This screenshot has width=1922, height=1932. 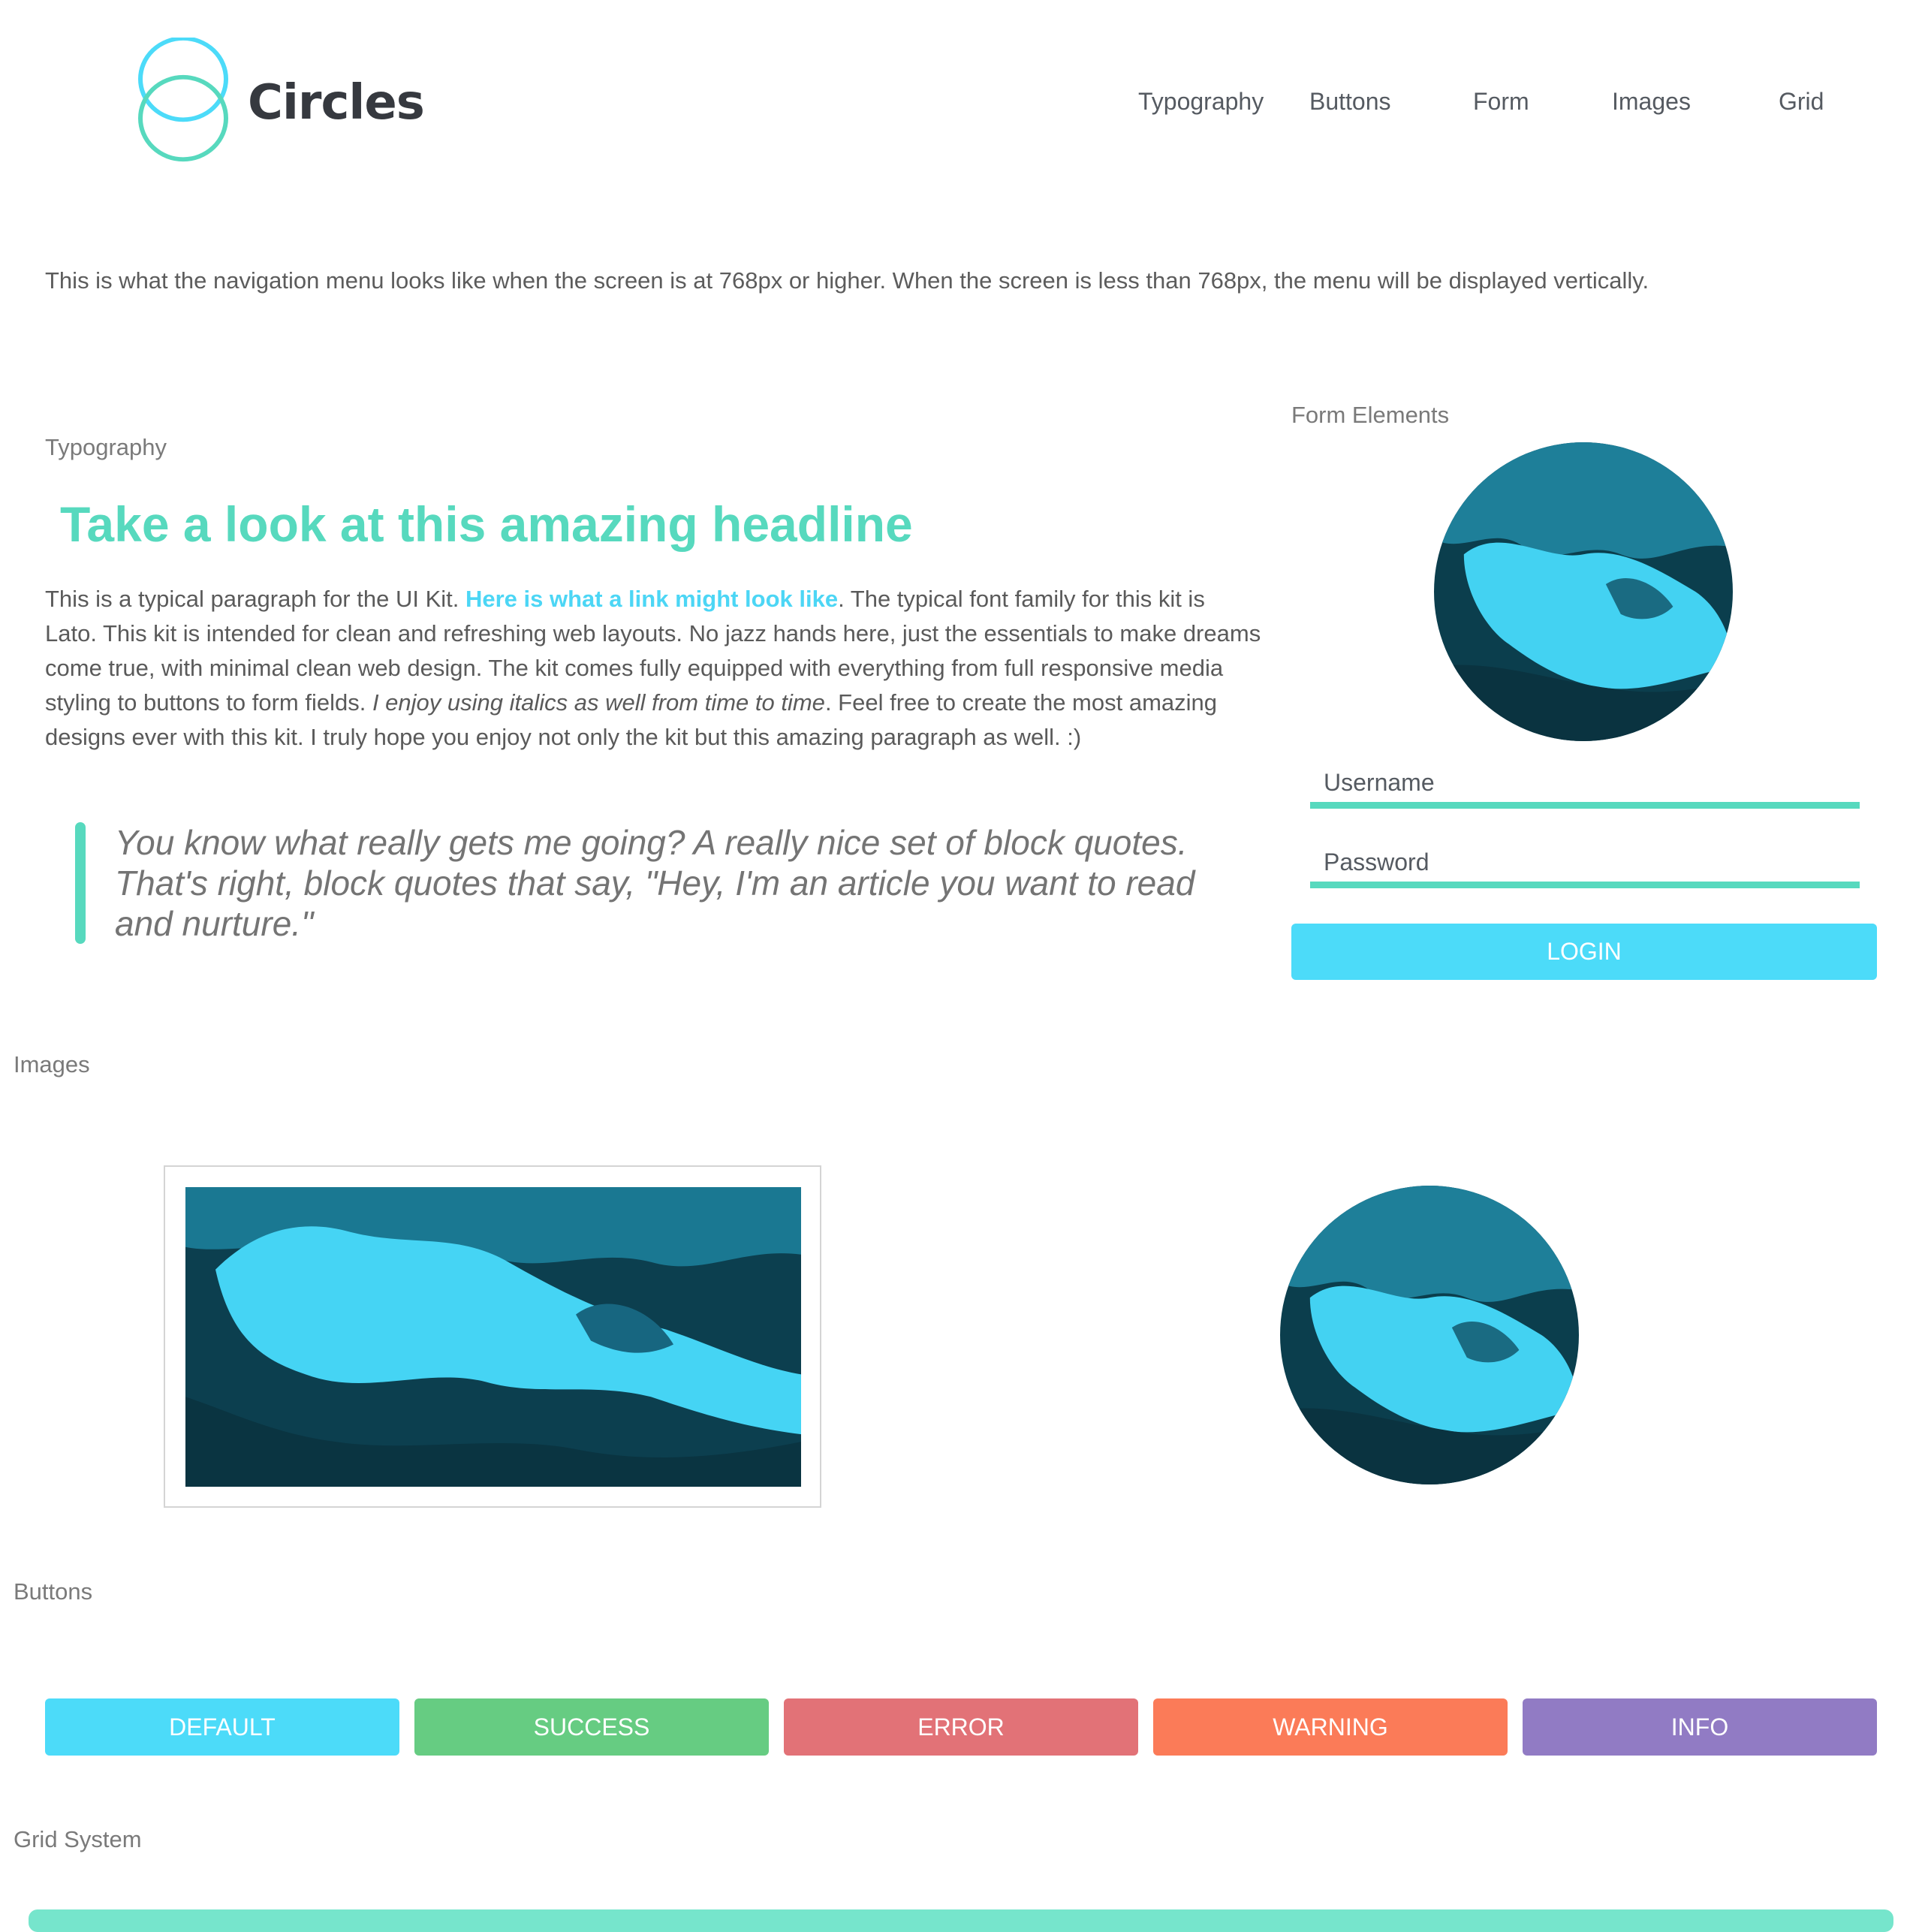 What do you see at coordinates (1700, 1727) in the screenshot?
I see `info-button: INFO` at bounding box center [1700, 1727].